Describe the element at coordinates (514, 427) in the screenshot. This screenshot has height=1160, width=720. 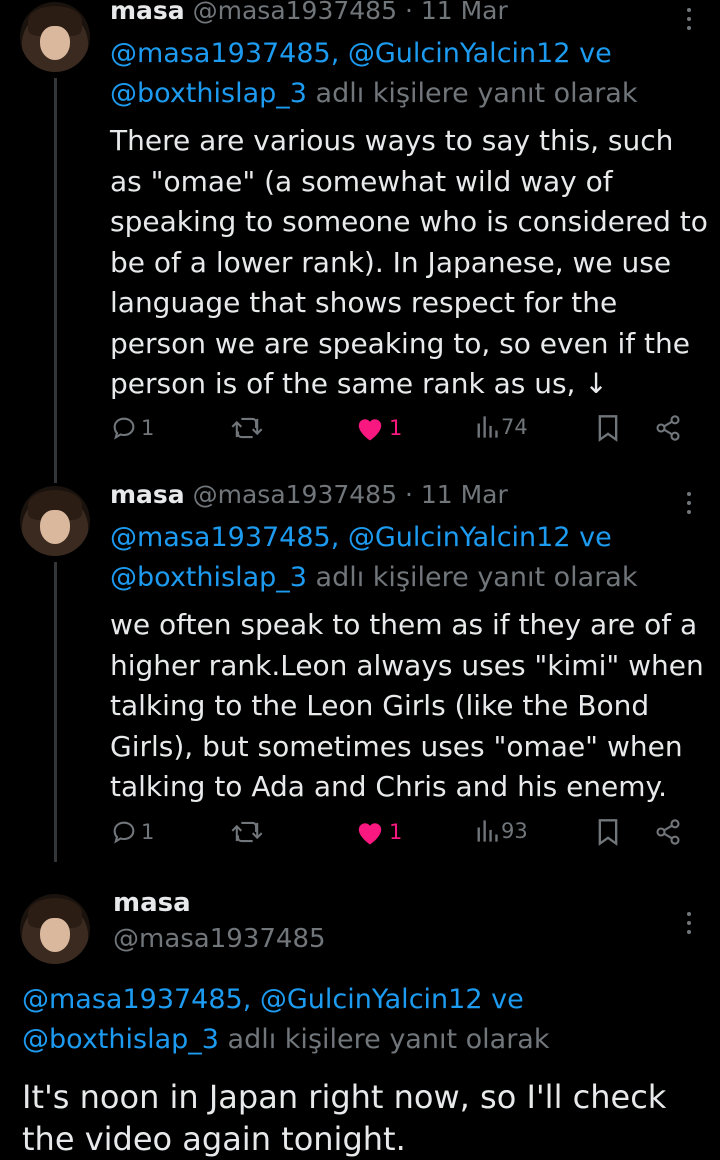
I see `view-count: 74` at that location.